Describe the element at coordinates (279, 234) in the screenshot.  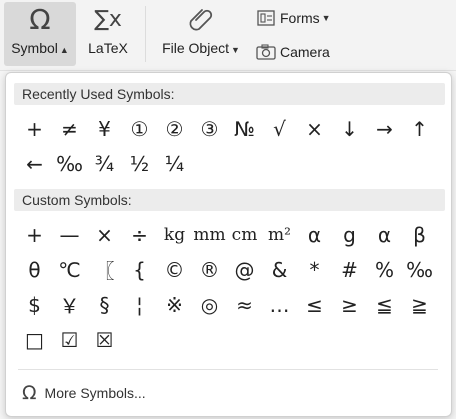
I see `custom-symbol: m²` at that location.